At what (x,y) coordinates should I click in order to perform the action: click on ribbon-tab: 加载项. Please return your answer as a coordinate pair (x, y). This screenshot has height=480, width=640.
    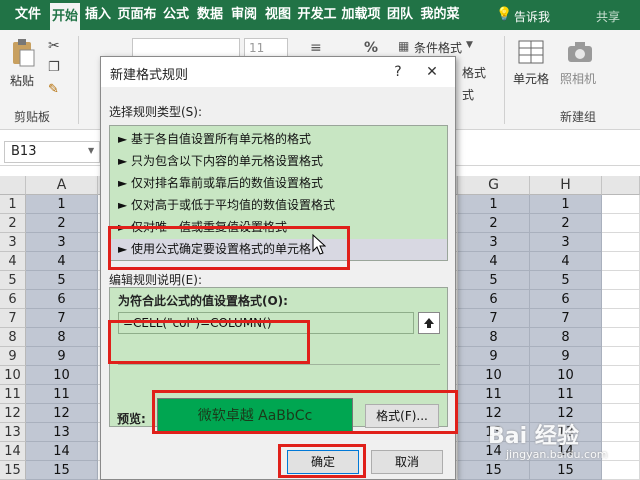
    Looking at the image, I should click on (361, 15).